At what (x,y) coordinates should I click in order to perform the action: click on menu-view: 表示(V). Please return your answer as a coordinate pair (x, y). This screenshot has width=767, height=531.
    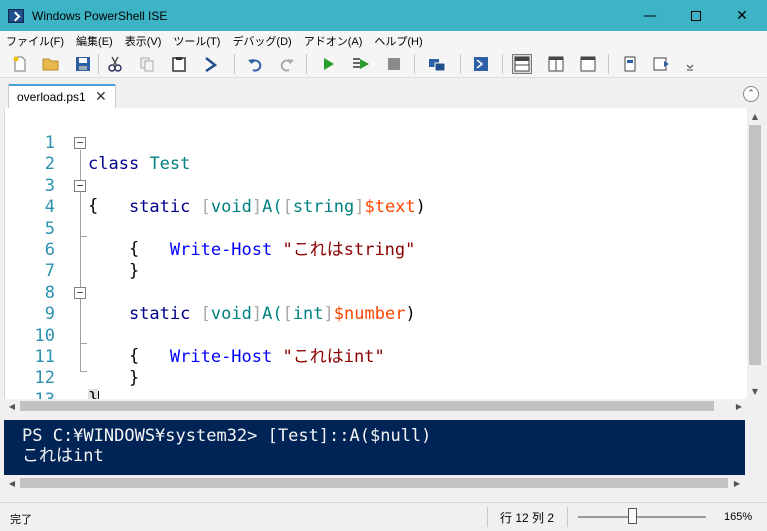
    Looking at the image, I should click on (143, 41).